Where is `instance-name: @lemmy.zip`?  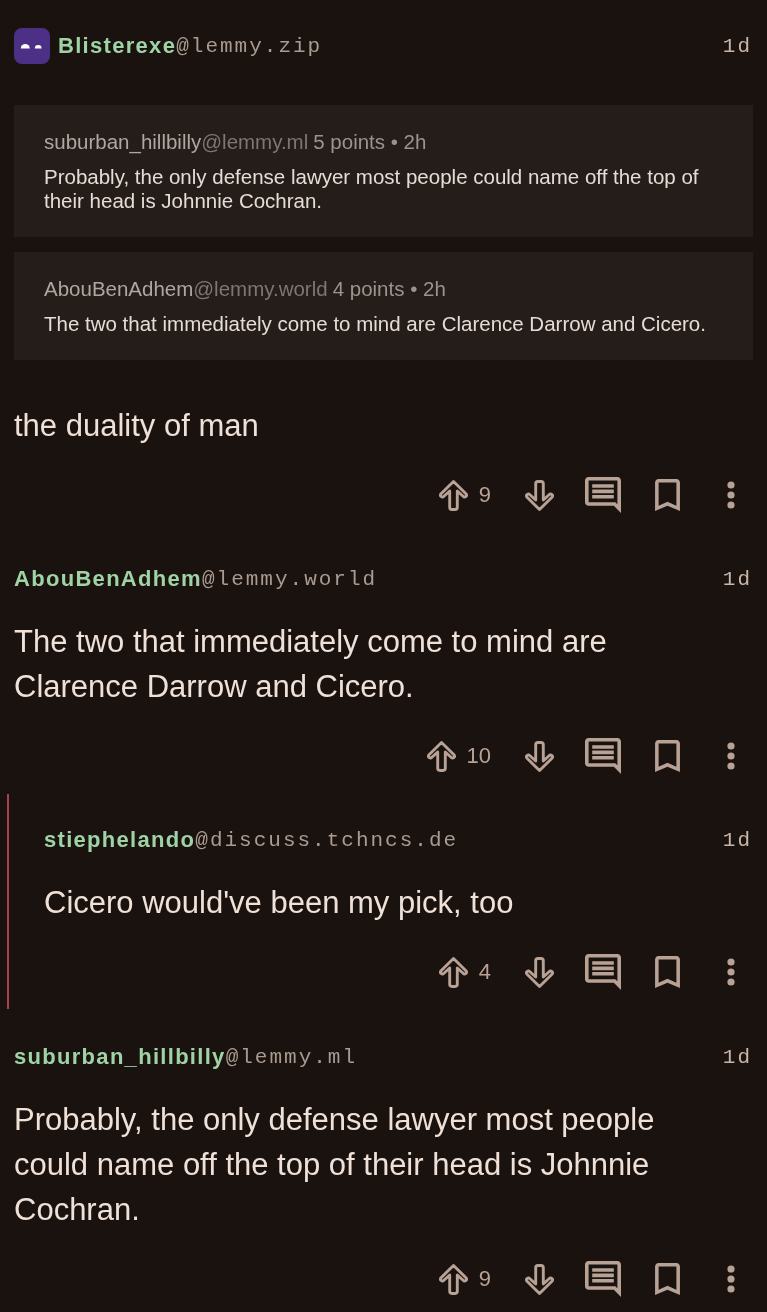
instance-name: @lemmy.zip is located at coordinates (249, 46).